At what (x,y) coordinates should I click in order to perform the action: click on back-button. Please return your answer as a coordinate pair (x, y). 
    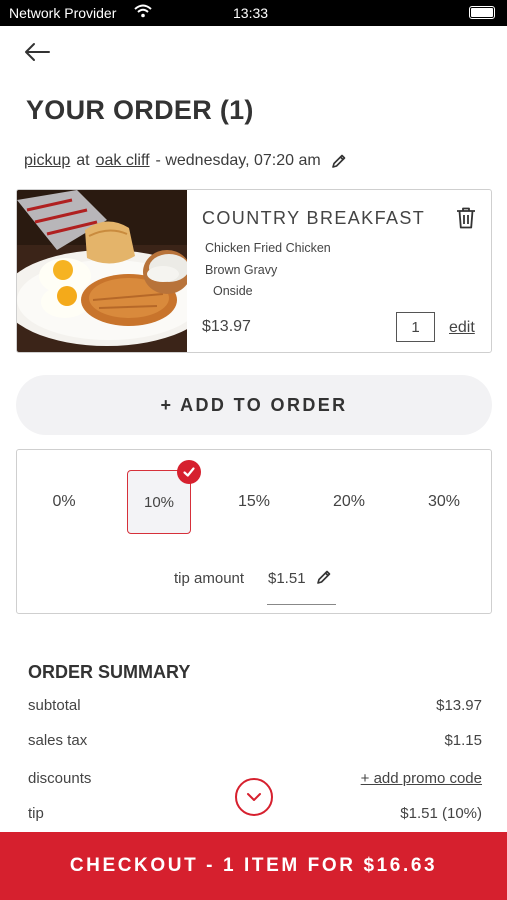
    Looking at the image, I should click on (37, 52).